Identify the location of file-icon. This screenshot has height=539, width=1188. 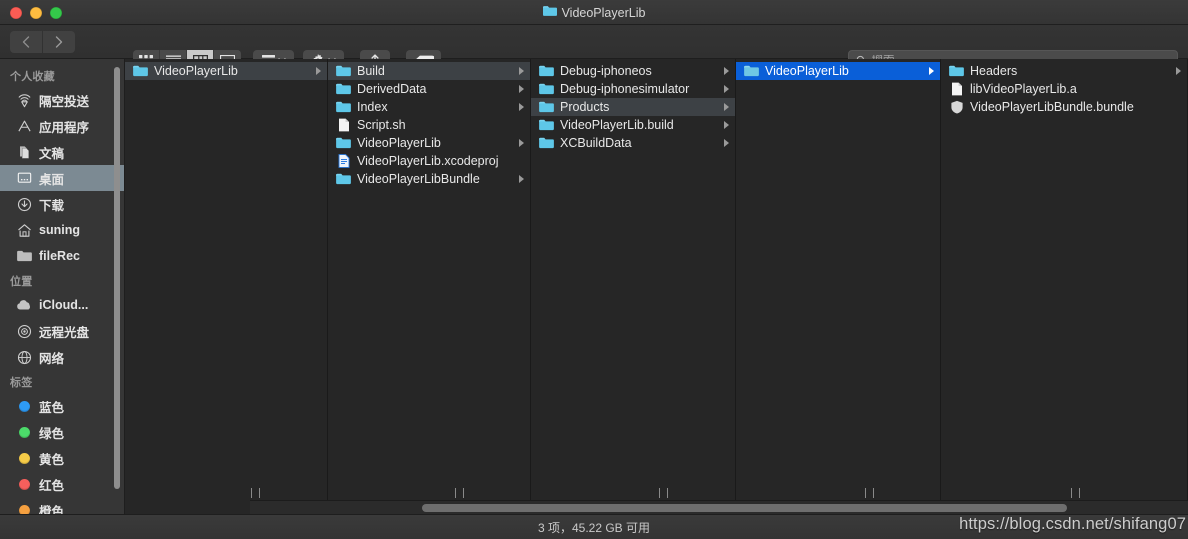
(343, 125).